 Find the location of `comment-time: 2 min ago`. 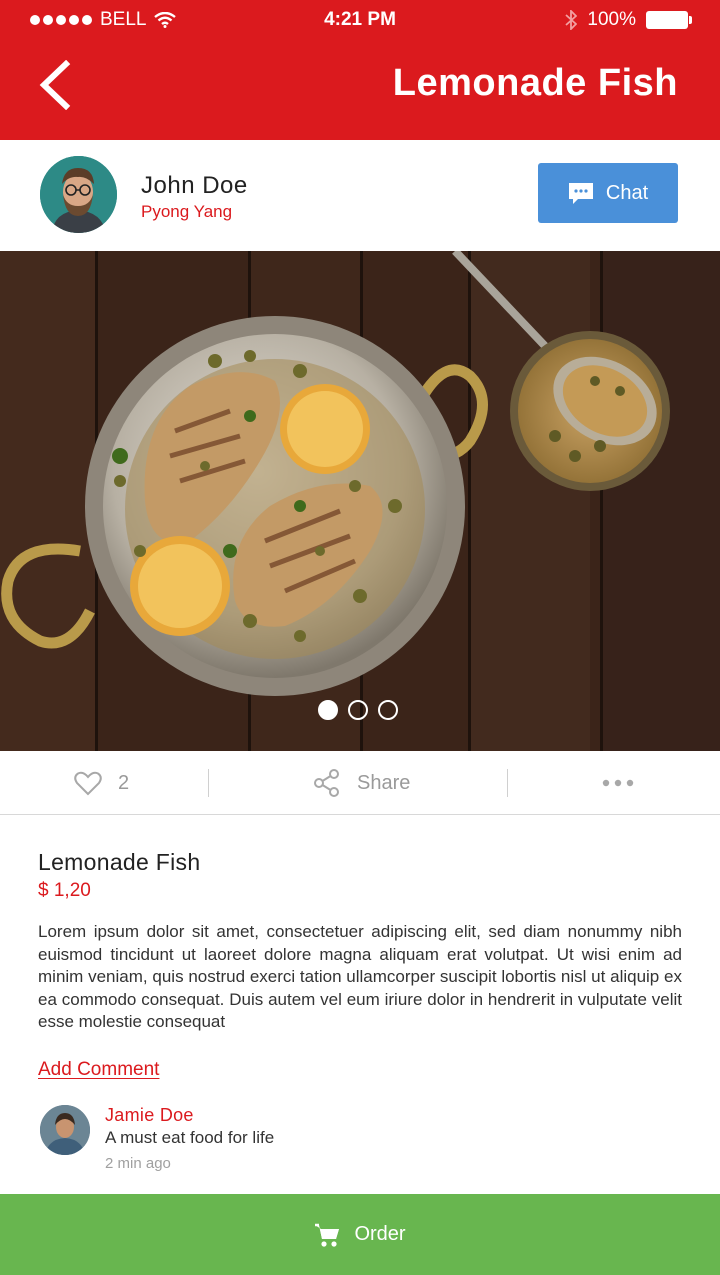

comment-time: 2 min ago is located at coordinates (138, 1163).